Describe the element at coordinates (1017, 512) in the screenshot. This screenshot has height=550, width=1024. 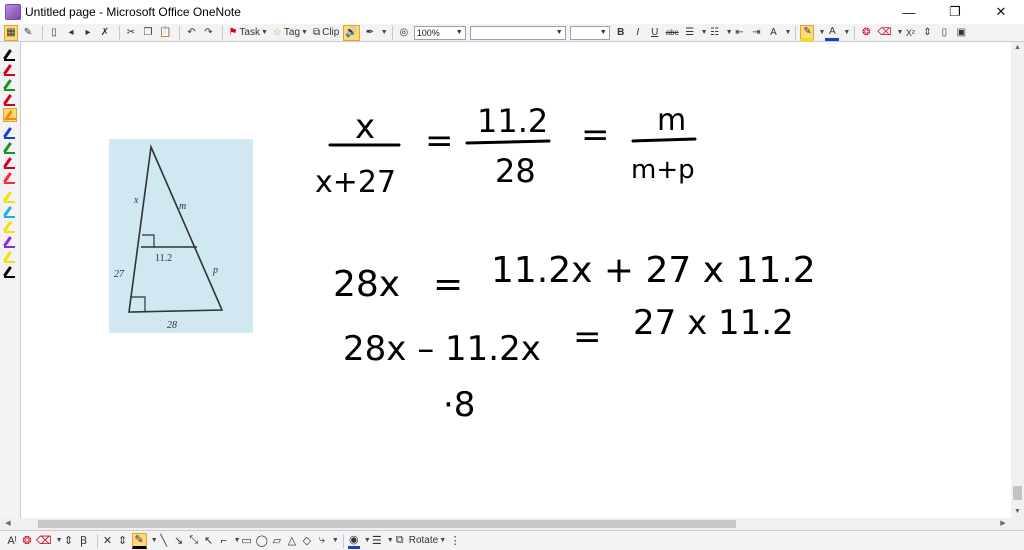
I see `scroll-down-icon: ▼` at that location.